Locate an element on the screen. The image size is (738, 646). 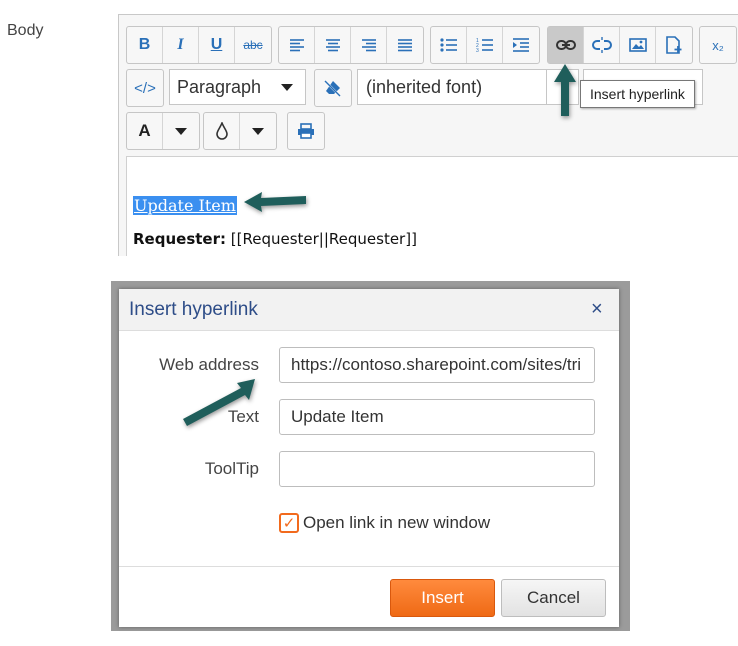
text-color-dropdown is located at coordinates (181, 131).